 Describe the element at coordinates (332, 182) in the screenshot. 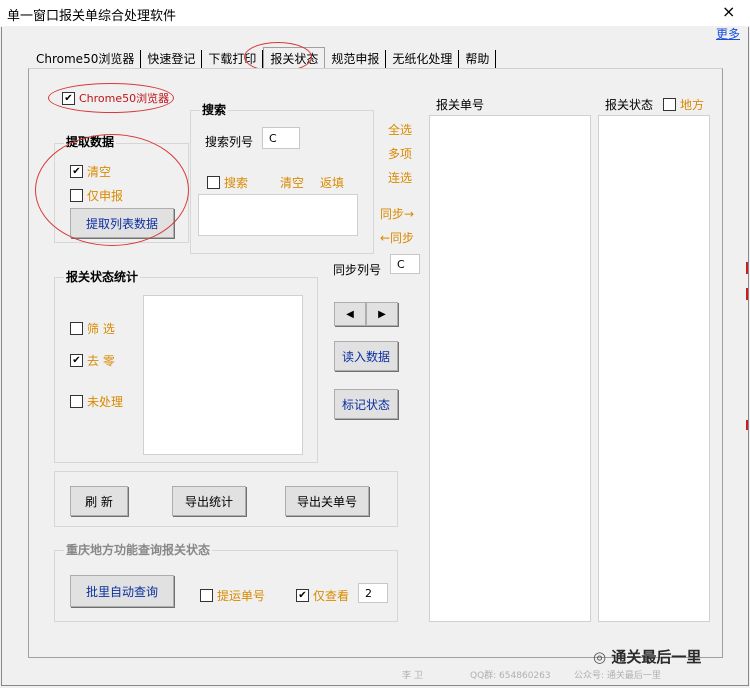

I see `search-backfill-link: 返填` at that location.